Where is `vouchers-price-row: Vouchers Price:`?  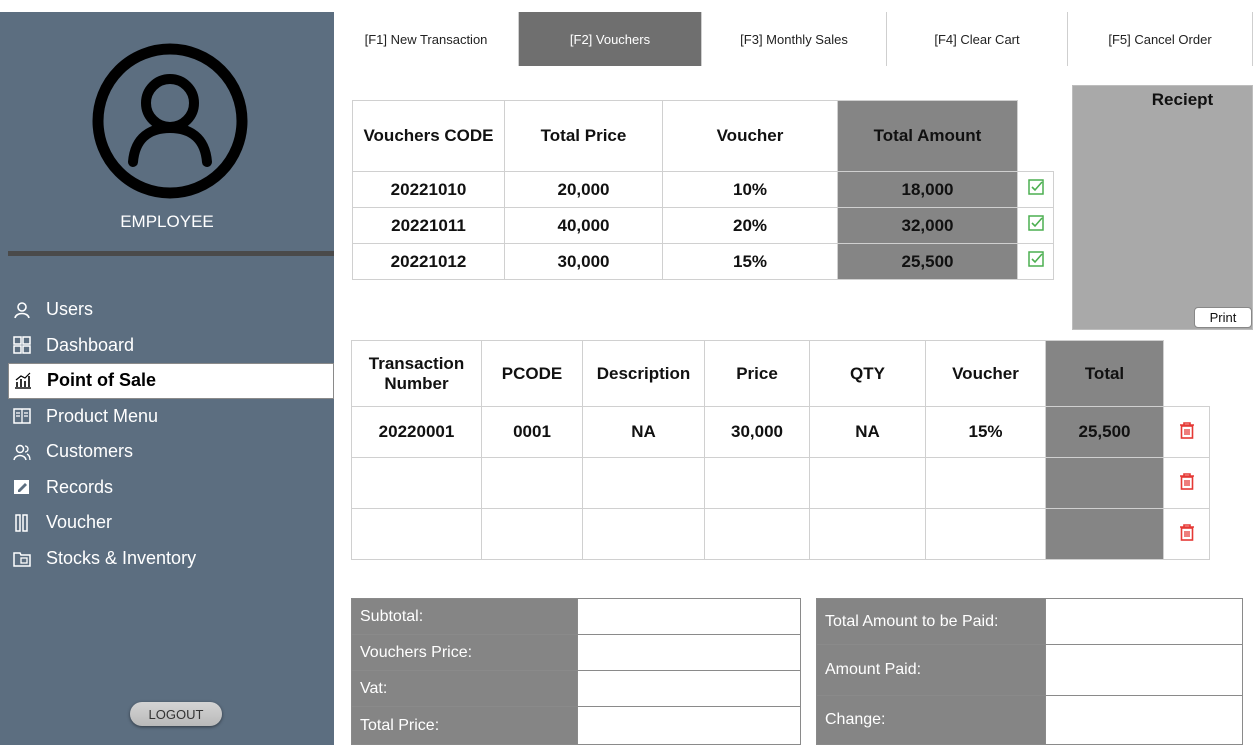
vouchers-price-row: Vouchers Price: is located at coordinates (576, 653).